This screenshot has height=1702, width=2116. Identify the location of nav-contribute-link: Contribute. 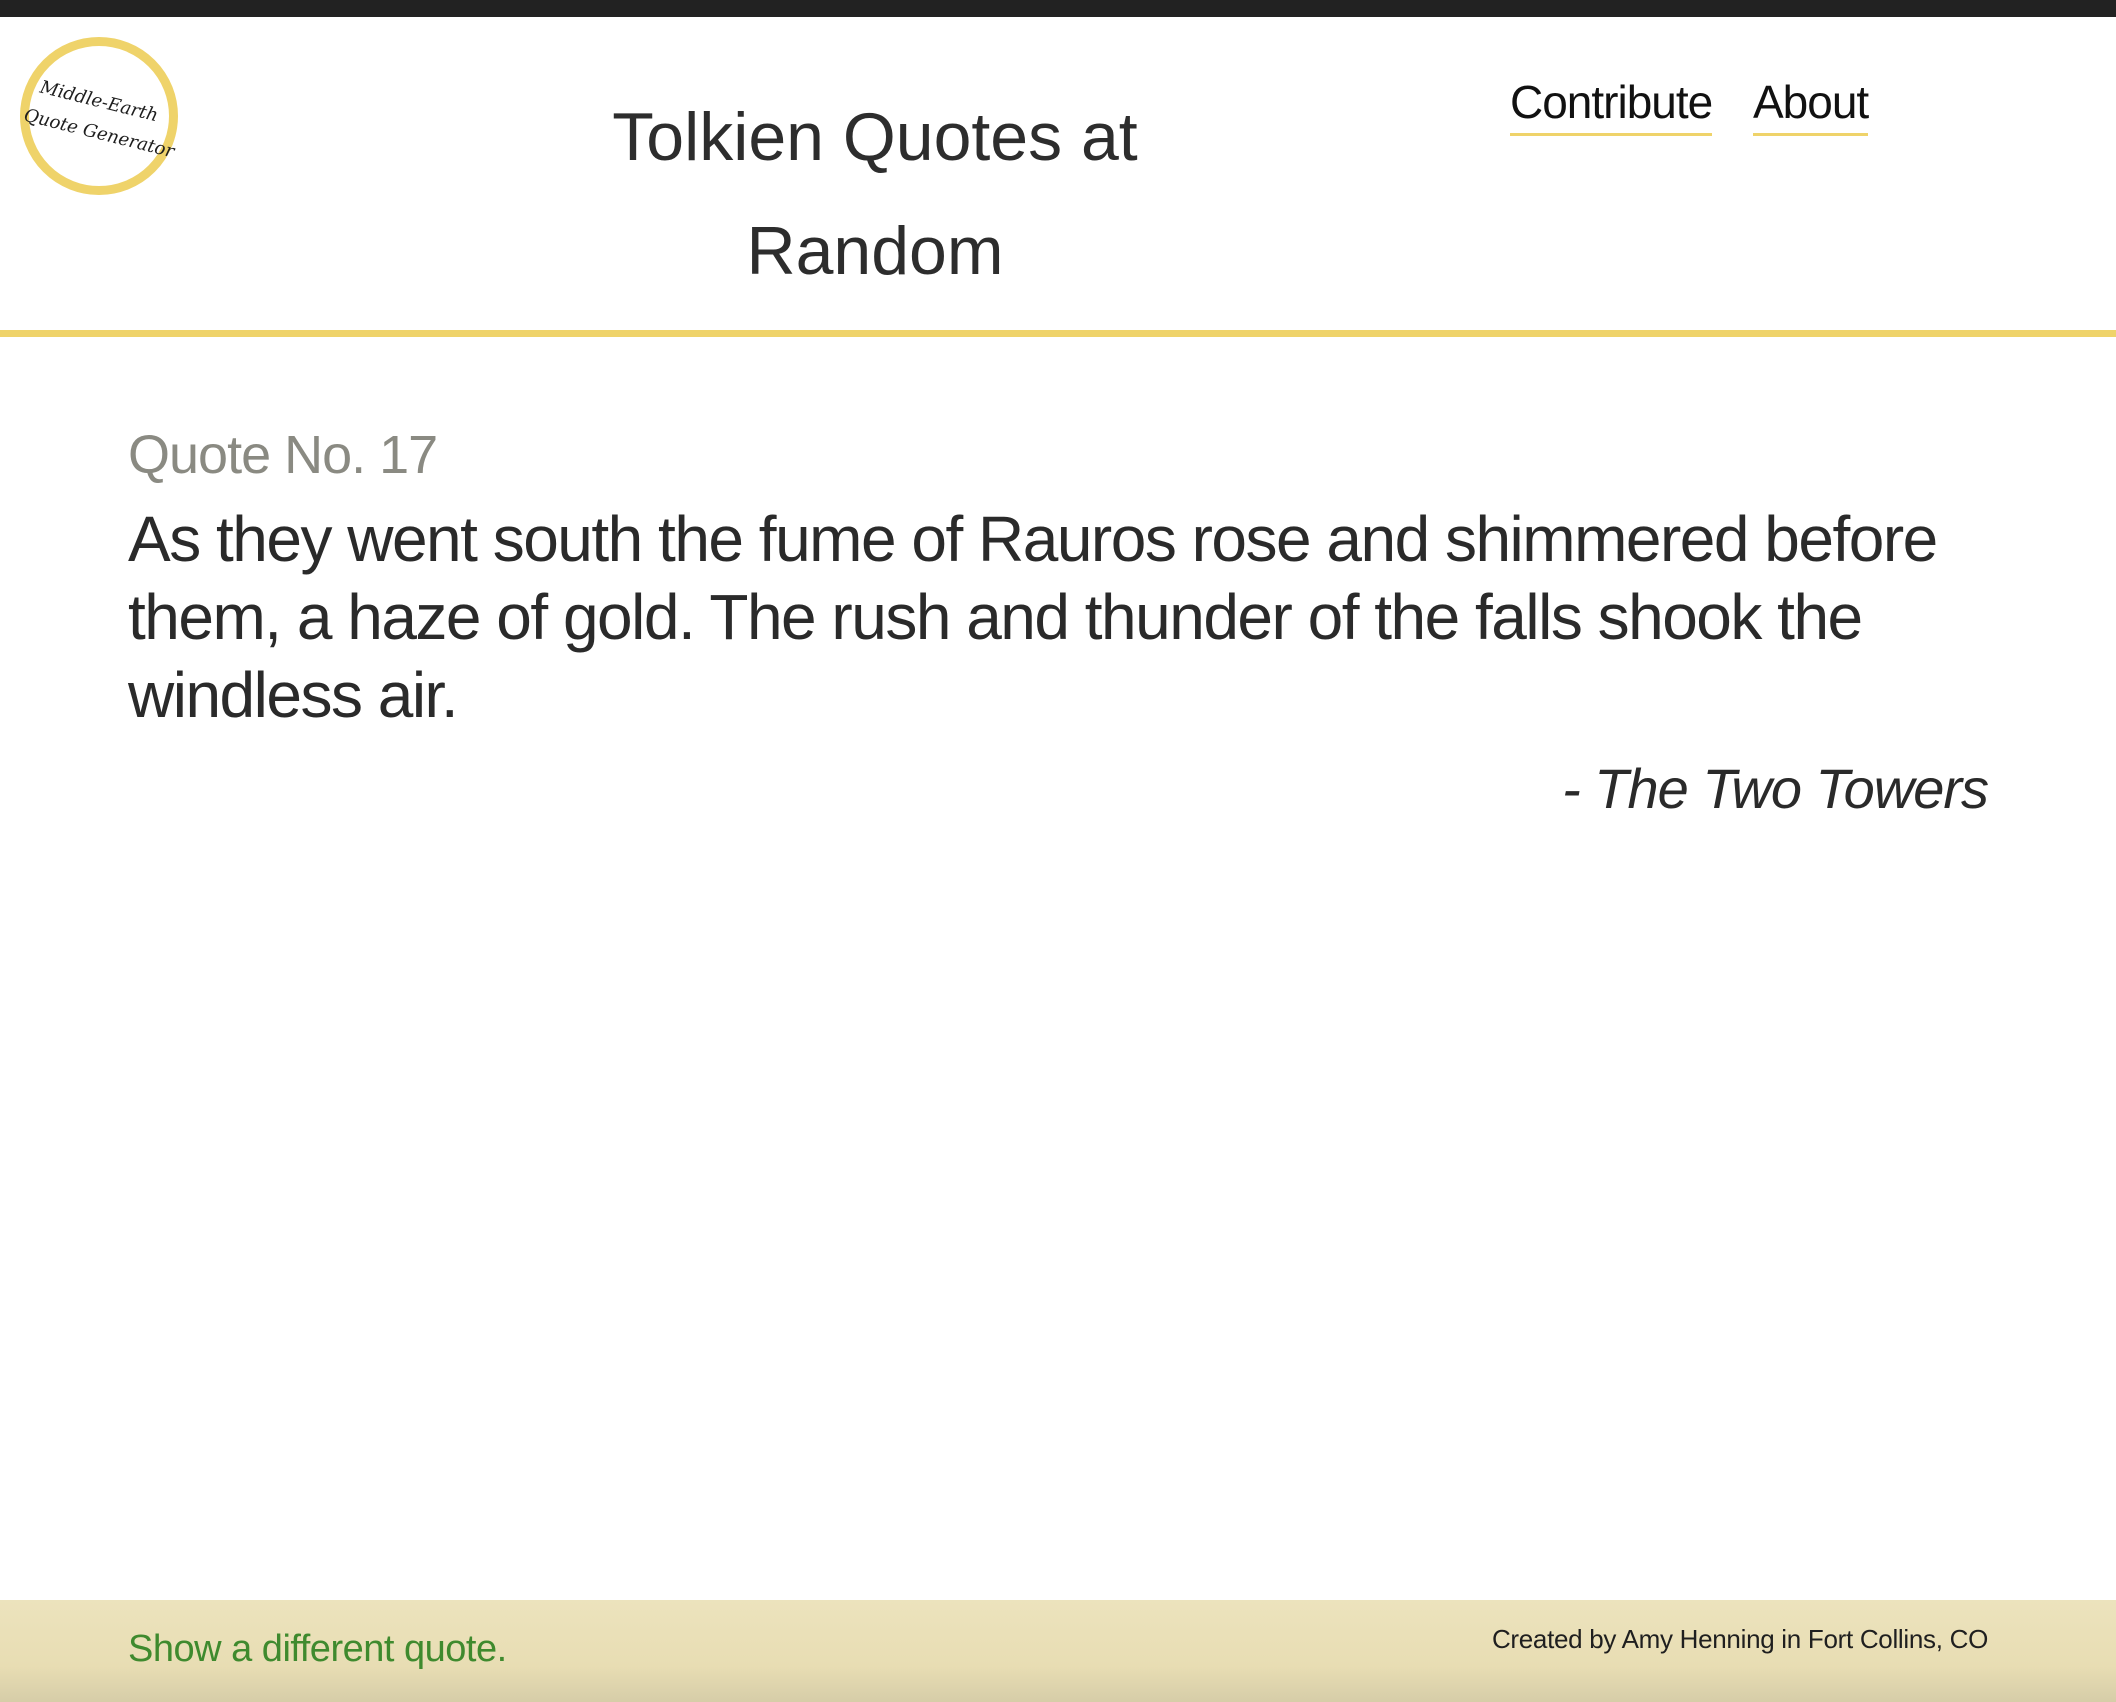
(1611, 105).